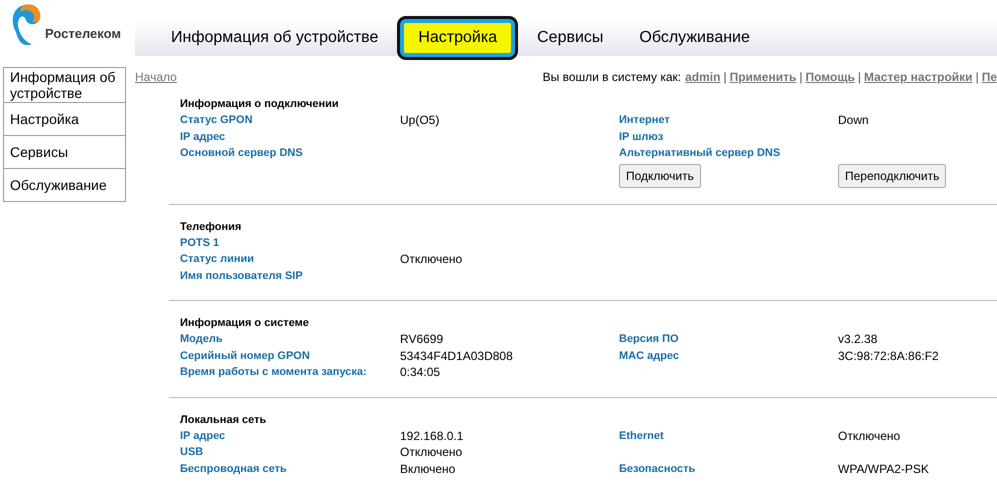 The image size is (997, 484). Describe the element at coordinates (641, 436) in the screenshot. I see `field-label: Ethernet` at that location.